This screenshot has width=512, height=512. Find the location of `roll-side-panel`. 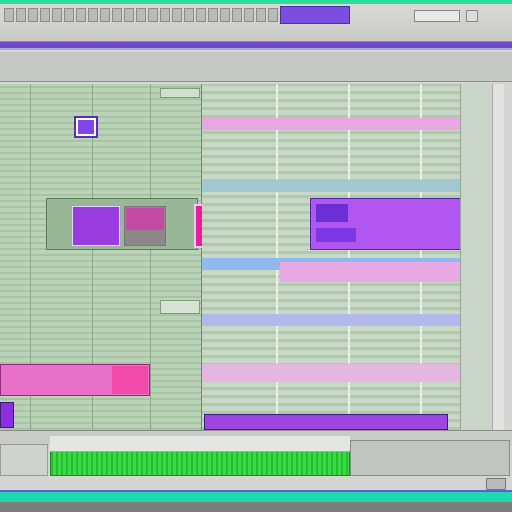

roll-side-panel is located at coordinates (476, 257).